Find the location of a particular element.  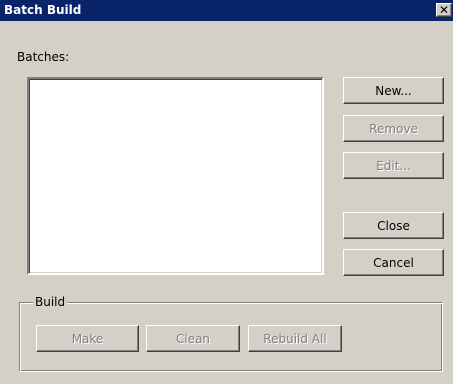

make-button: Make is located at coordinates (87, 338).